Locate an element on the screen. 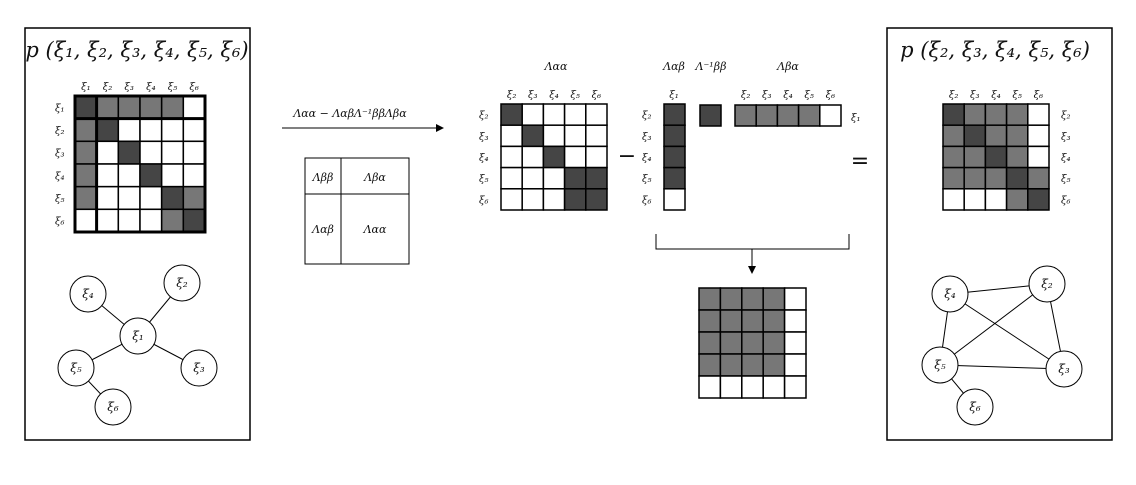 The image size is (1136, 485). lambda-bb-inverse-cell is located at coordinates (710, 115).